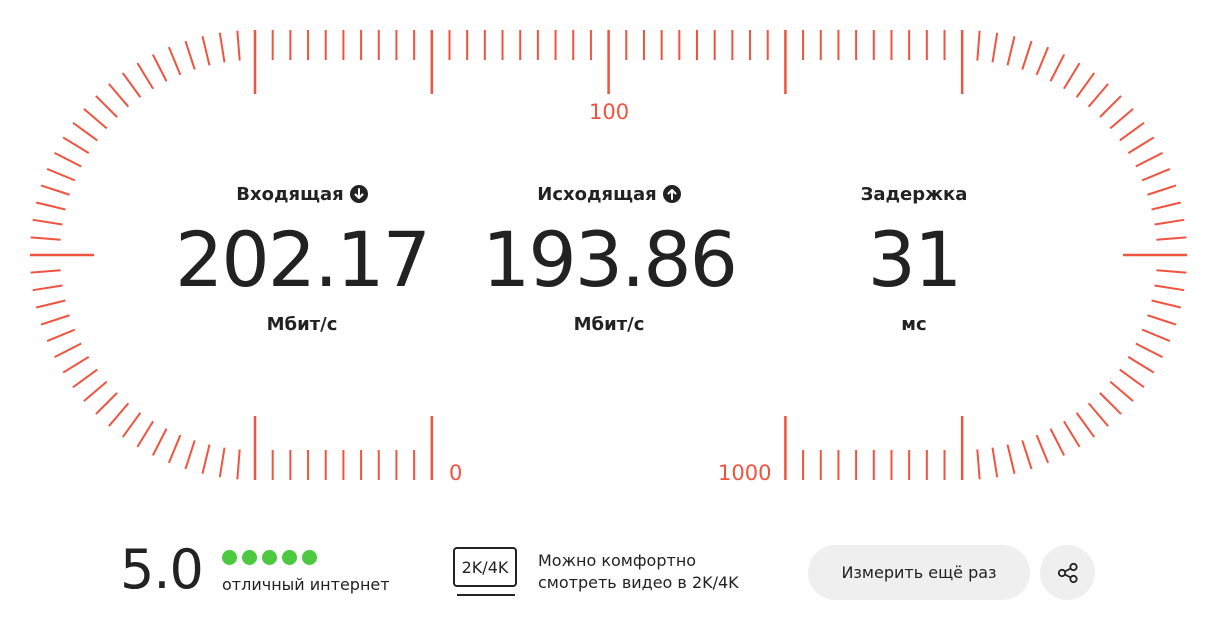 The image size is (1217, 623). What do you see at coordinates (617, 560) in the screenshot?
I see `quality-line-1: Можно комфортно` at bounding box center [617, 560].